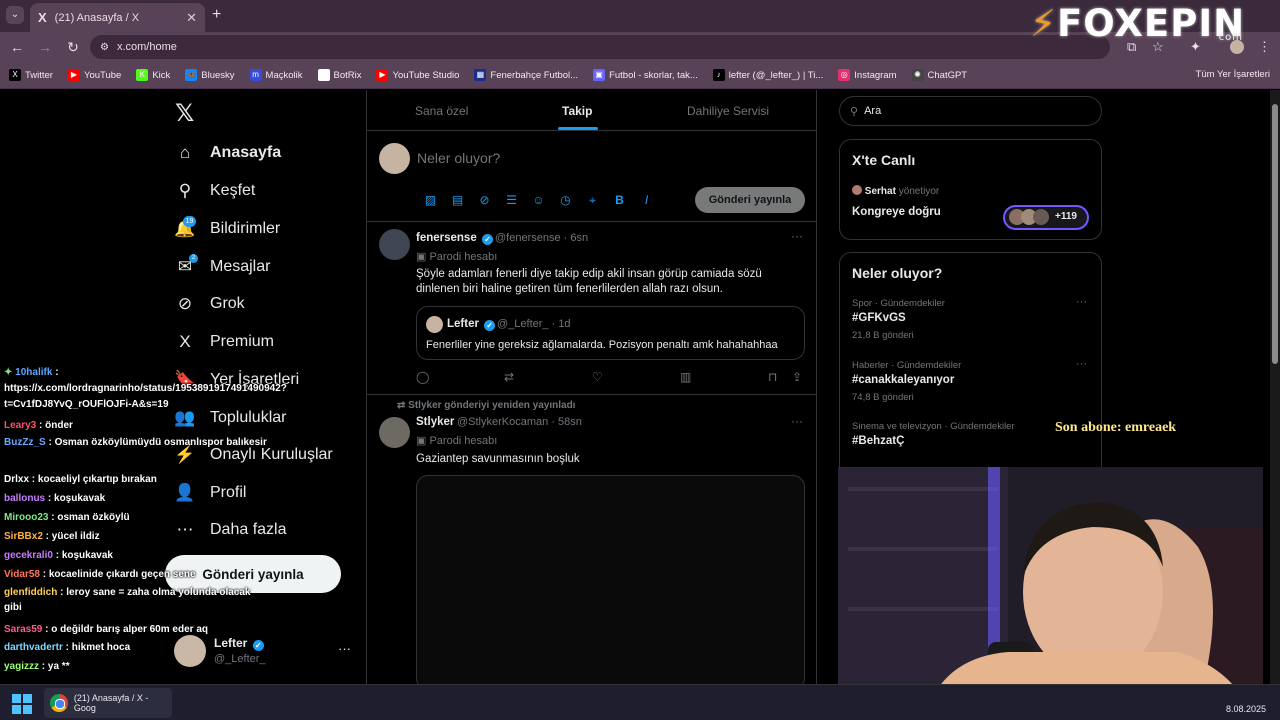  I want to click on kick-icon: K, so click(142, 75).